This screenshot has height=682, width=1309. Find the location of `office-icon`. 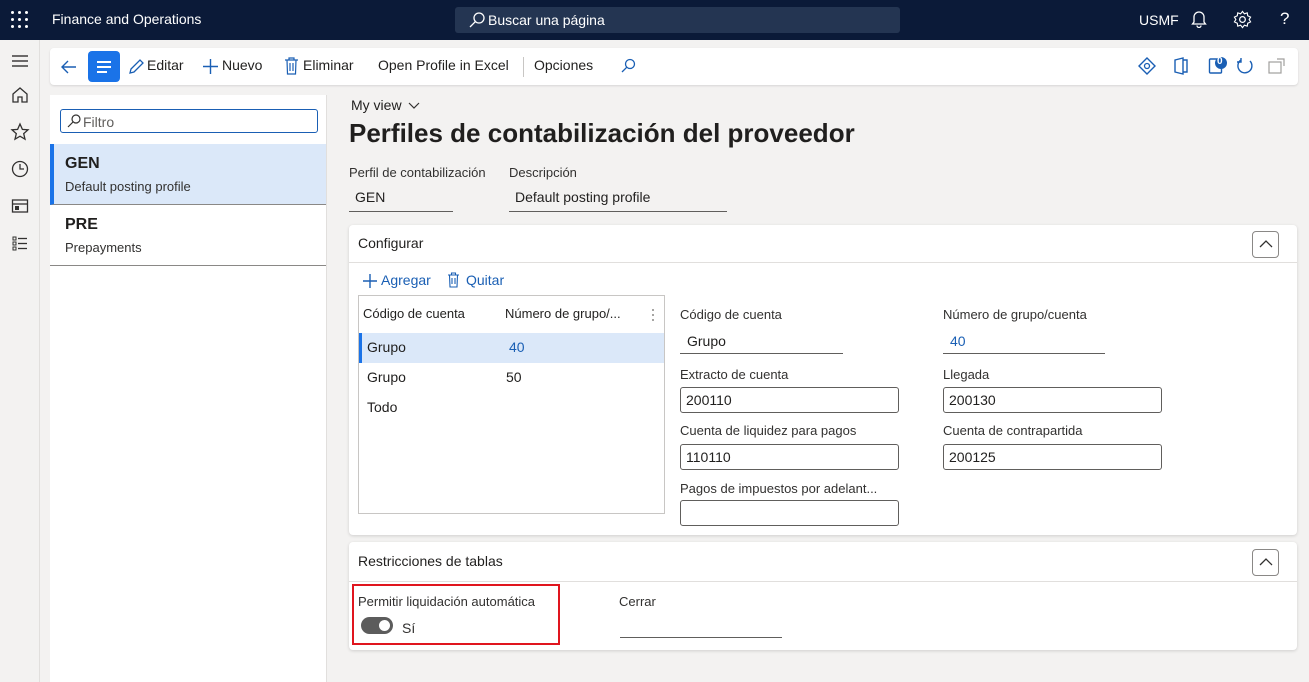

office-icon is located at coordinates (1181, 66).